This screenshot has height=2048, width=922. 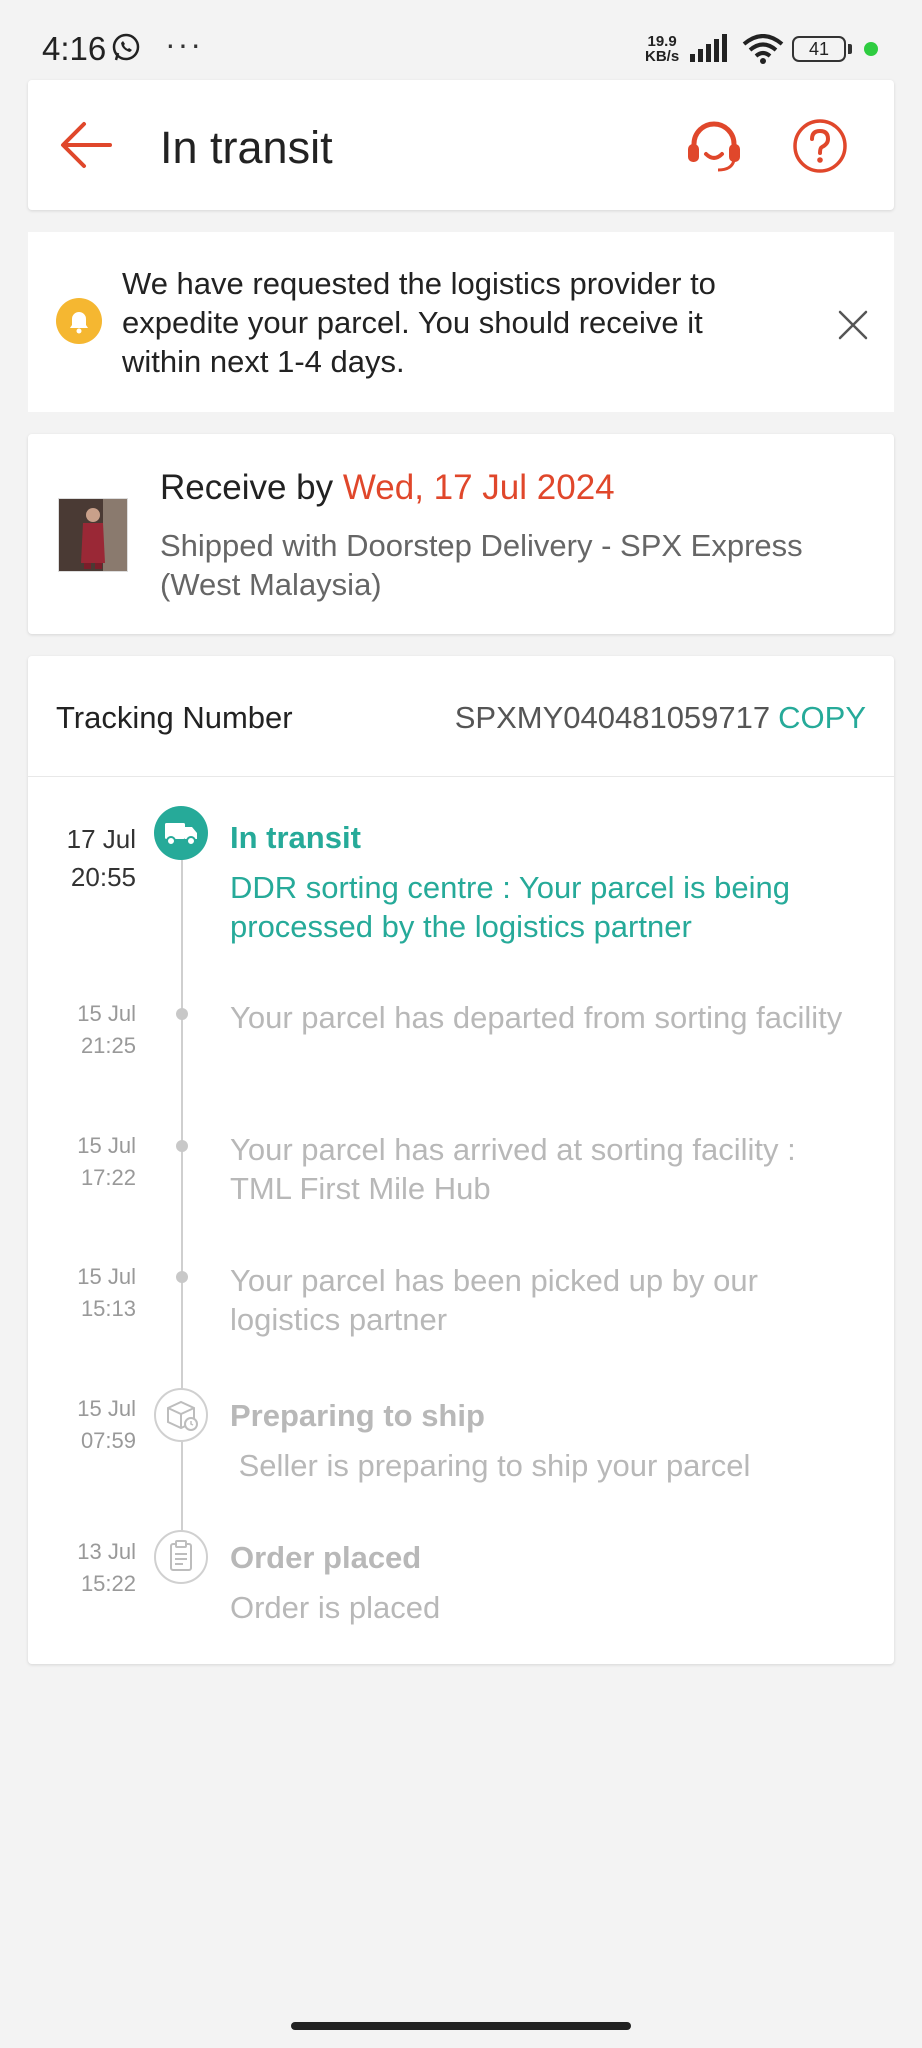 I want to click on event-description: Order is placed, so click(x=335, y=1607).